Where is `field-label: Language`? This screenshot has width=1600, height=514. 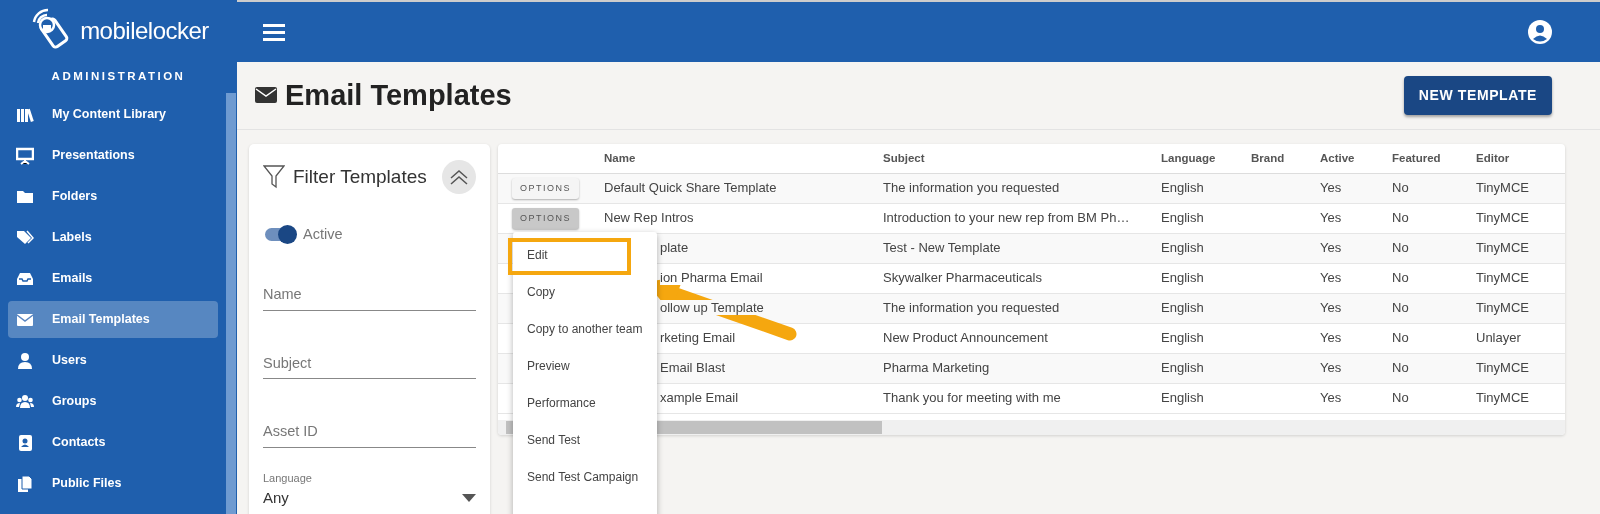
field-label: Language is located at coordinates (288, 478).